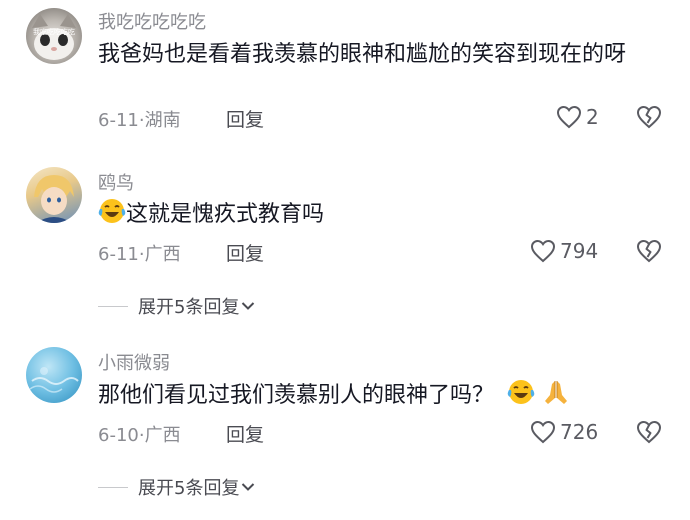 The image size is (690, 520). I want to click on like-count: 2, so click(592, 117).